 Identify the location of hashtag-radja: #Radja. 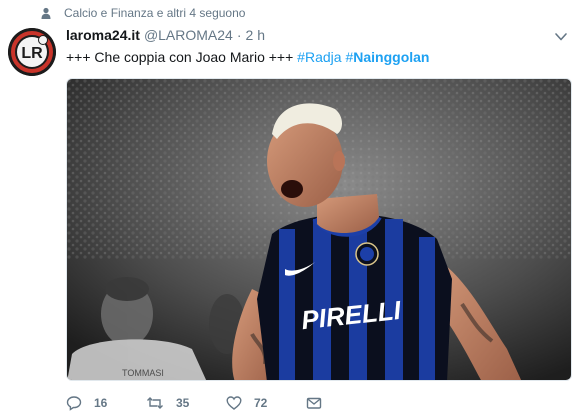
(319, 57).